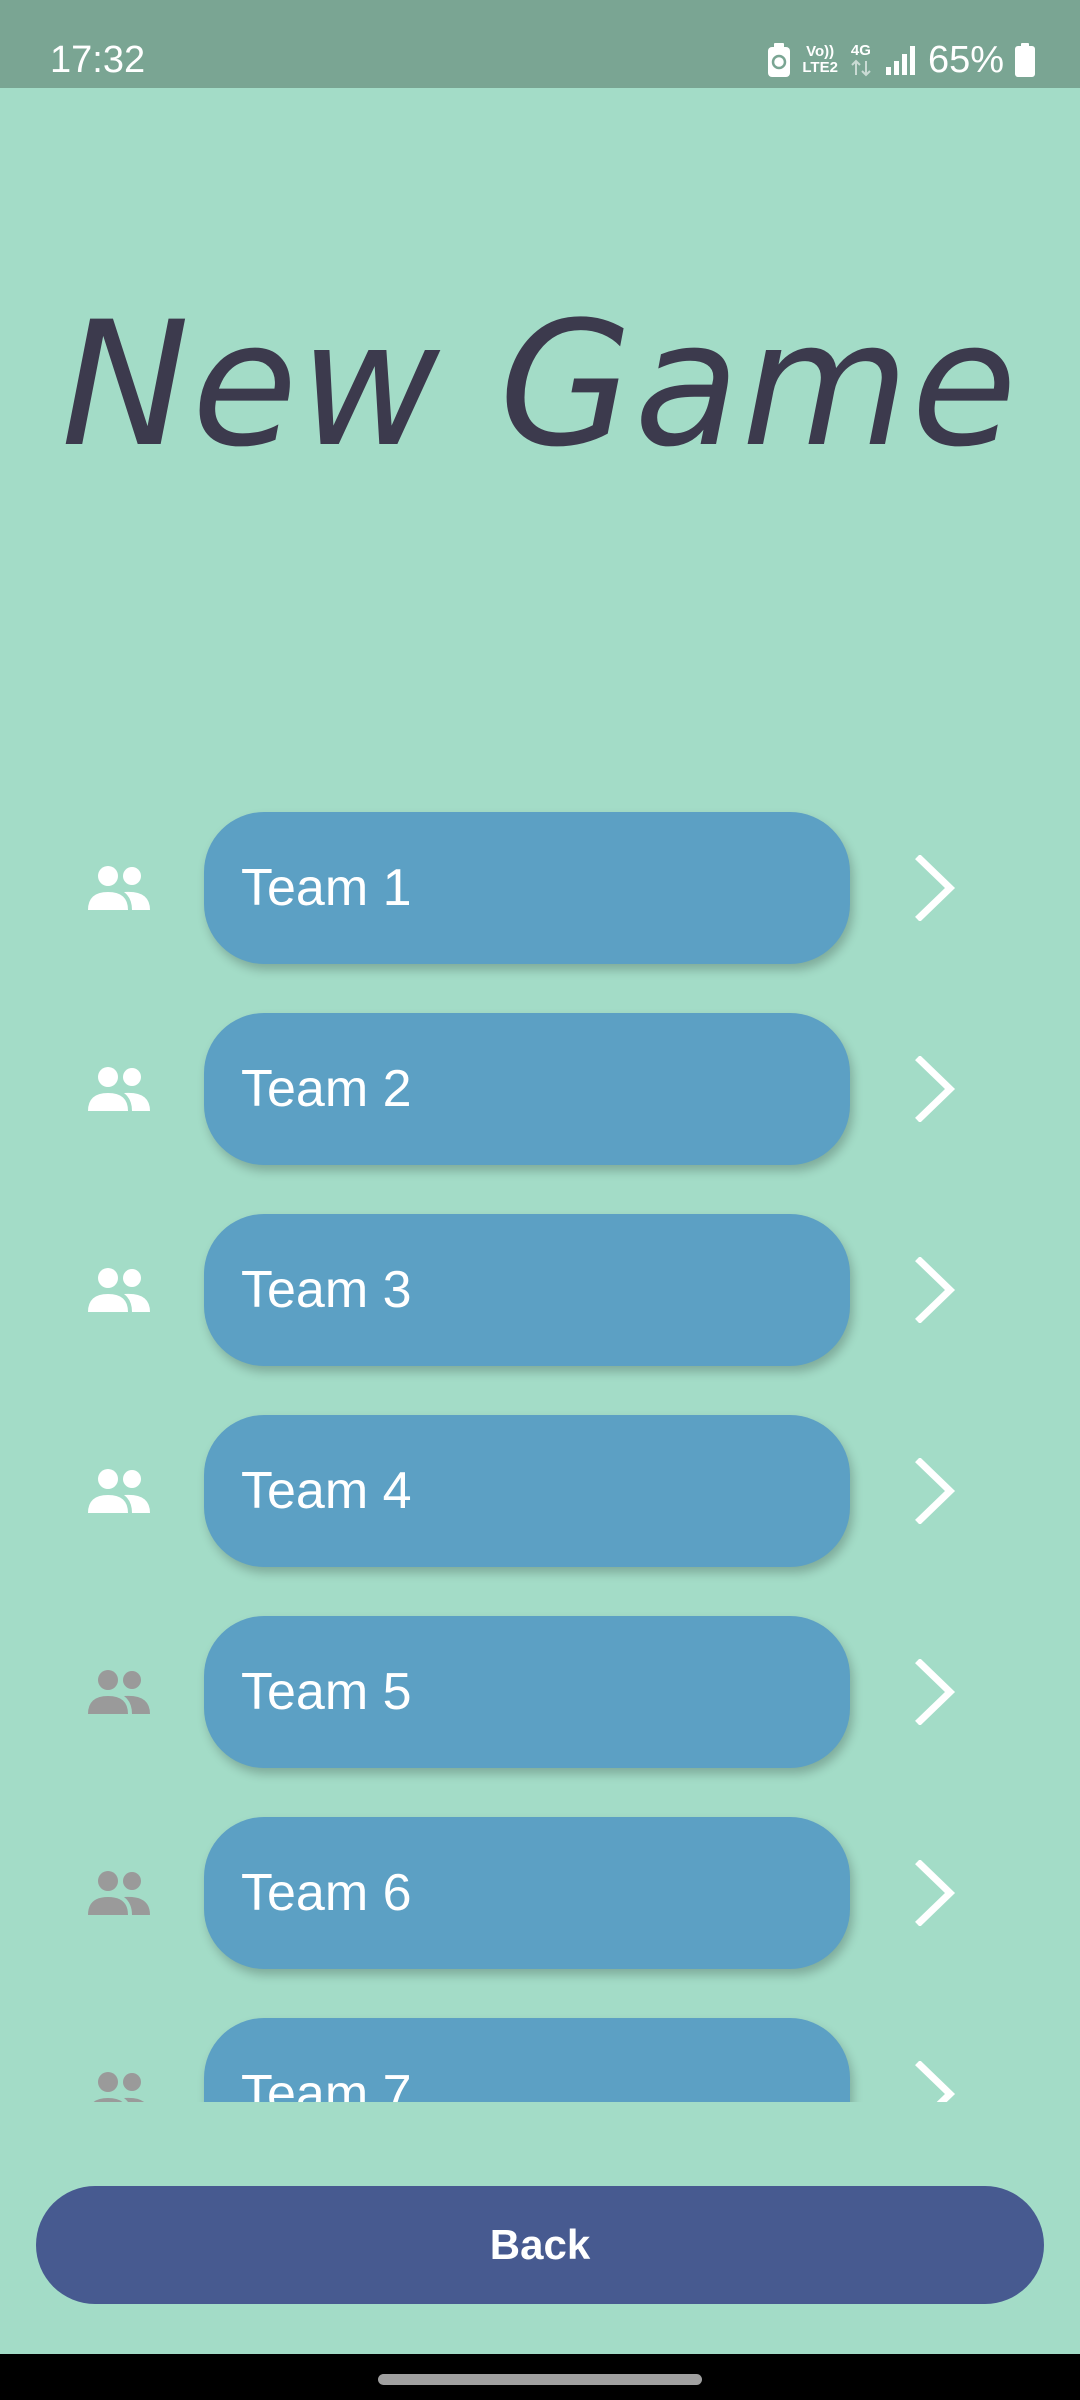 The image size is (1080, 2400). I want to click on navigation-bar, so click(540, 2377).